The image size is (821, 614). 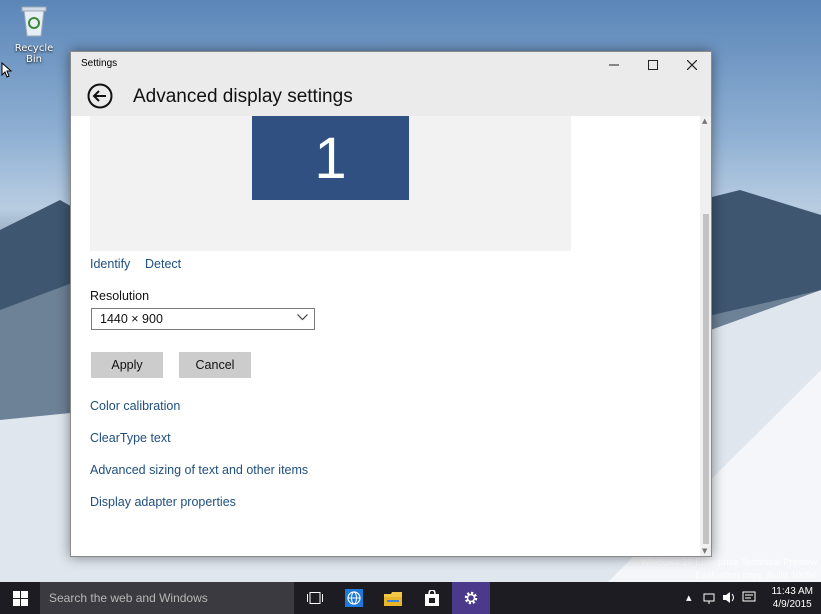 What do you see at coordinates (689, 597) in the screenshot?
I see `show-hidden-icons-chevron-icon: ▴` at bounding box center [689, 597].